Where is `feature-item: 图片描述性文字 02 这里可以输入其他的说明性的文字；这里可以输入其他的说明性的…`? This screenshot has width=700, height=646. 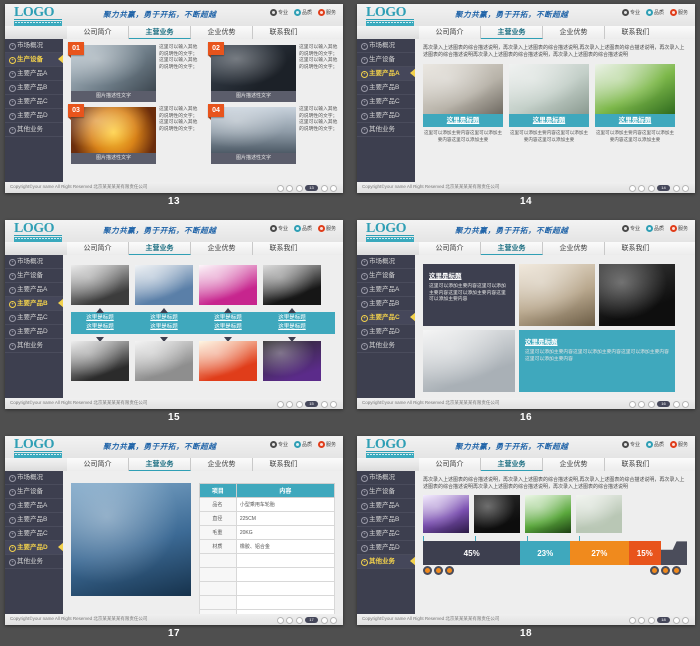
feature-item: 图片描述性文字 02 这里可以输入其他的说明性的文字；这里可以输入其他的说明性的… is located at coordinates (274, 72).